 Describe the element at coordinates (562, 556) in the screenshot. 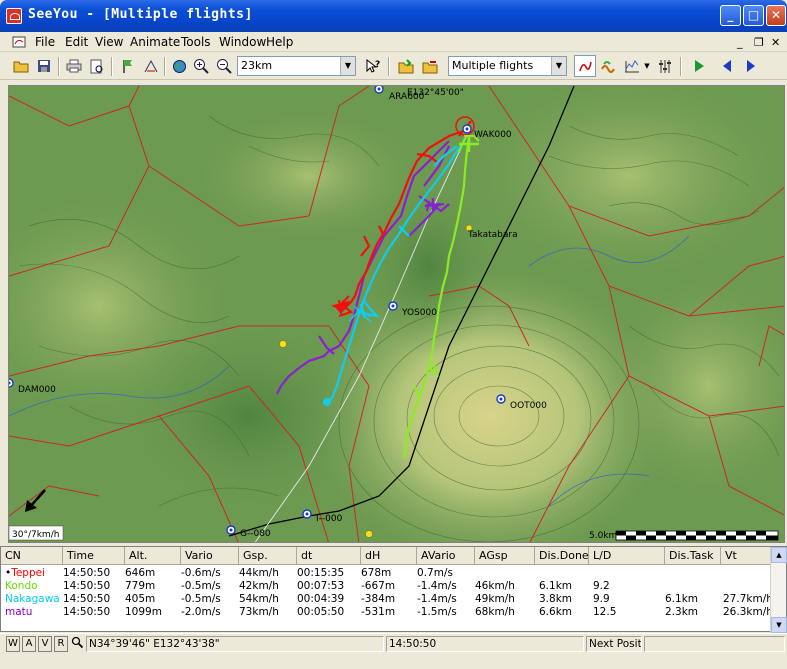

I see `column-header-disdone: Dis.Done` at that location.